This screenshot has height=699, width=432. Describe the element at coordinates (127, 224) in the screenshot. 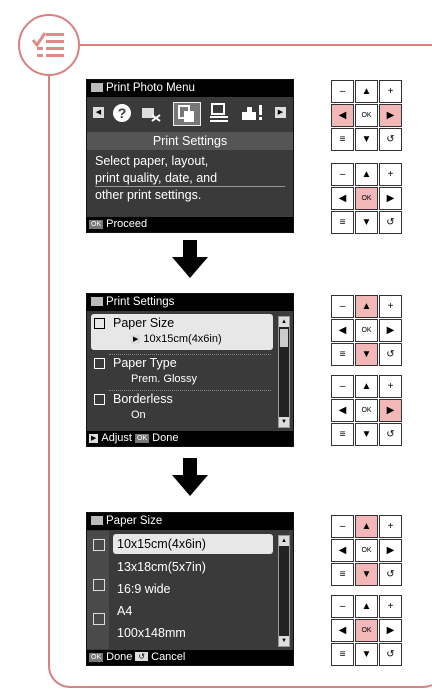

I see `footer-proceed-label: Proceed` at that location.